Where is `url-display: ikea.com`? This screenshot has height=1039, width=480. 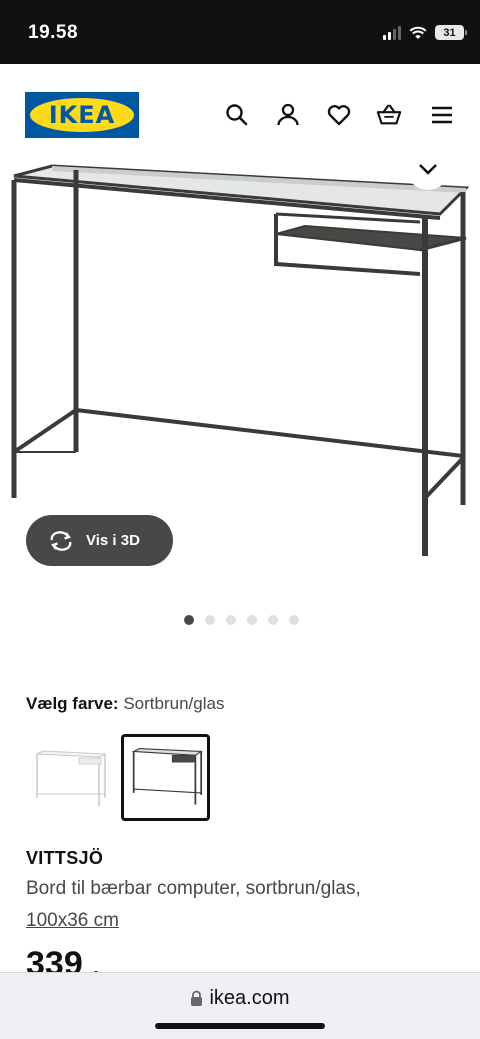 url-display: ikea.com is located at coordinates (240, 998).